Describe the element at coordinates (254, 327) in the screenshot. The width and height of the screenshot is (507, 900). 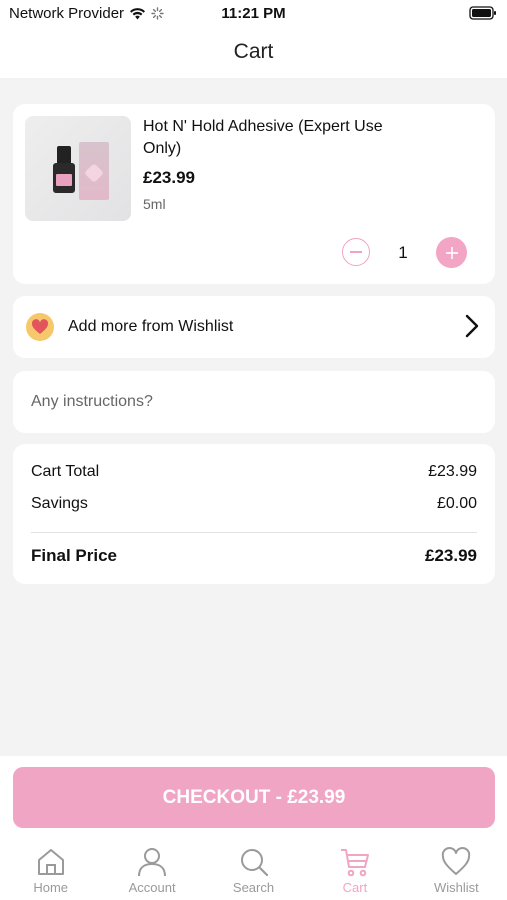
I see `wishlist-row: Add more from Wishlist` at that location.